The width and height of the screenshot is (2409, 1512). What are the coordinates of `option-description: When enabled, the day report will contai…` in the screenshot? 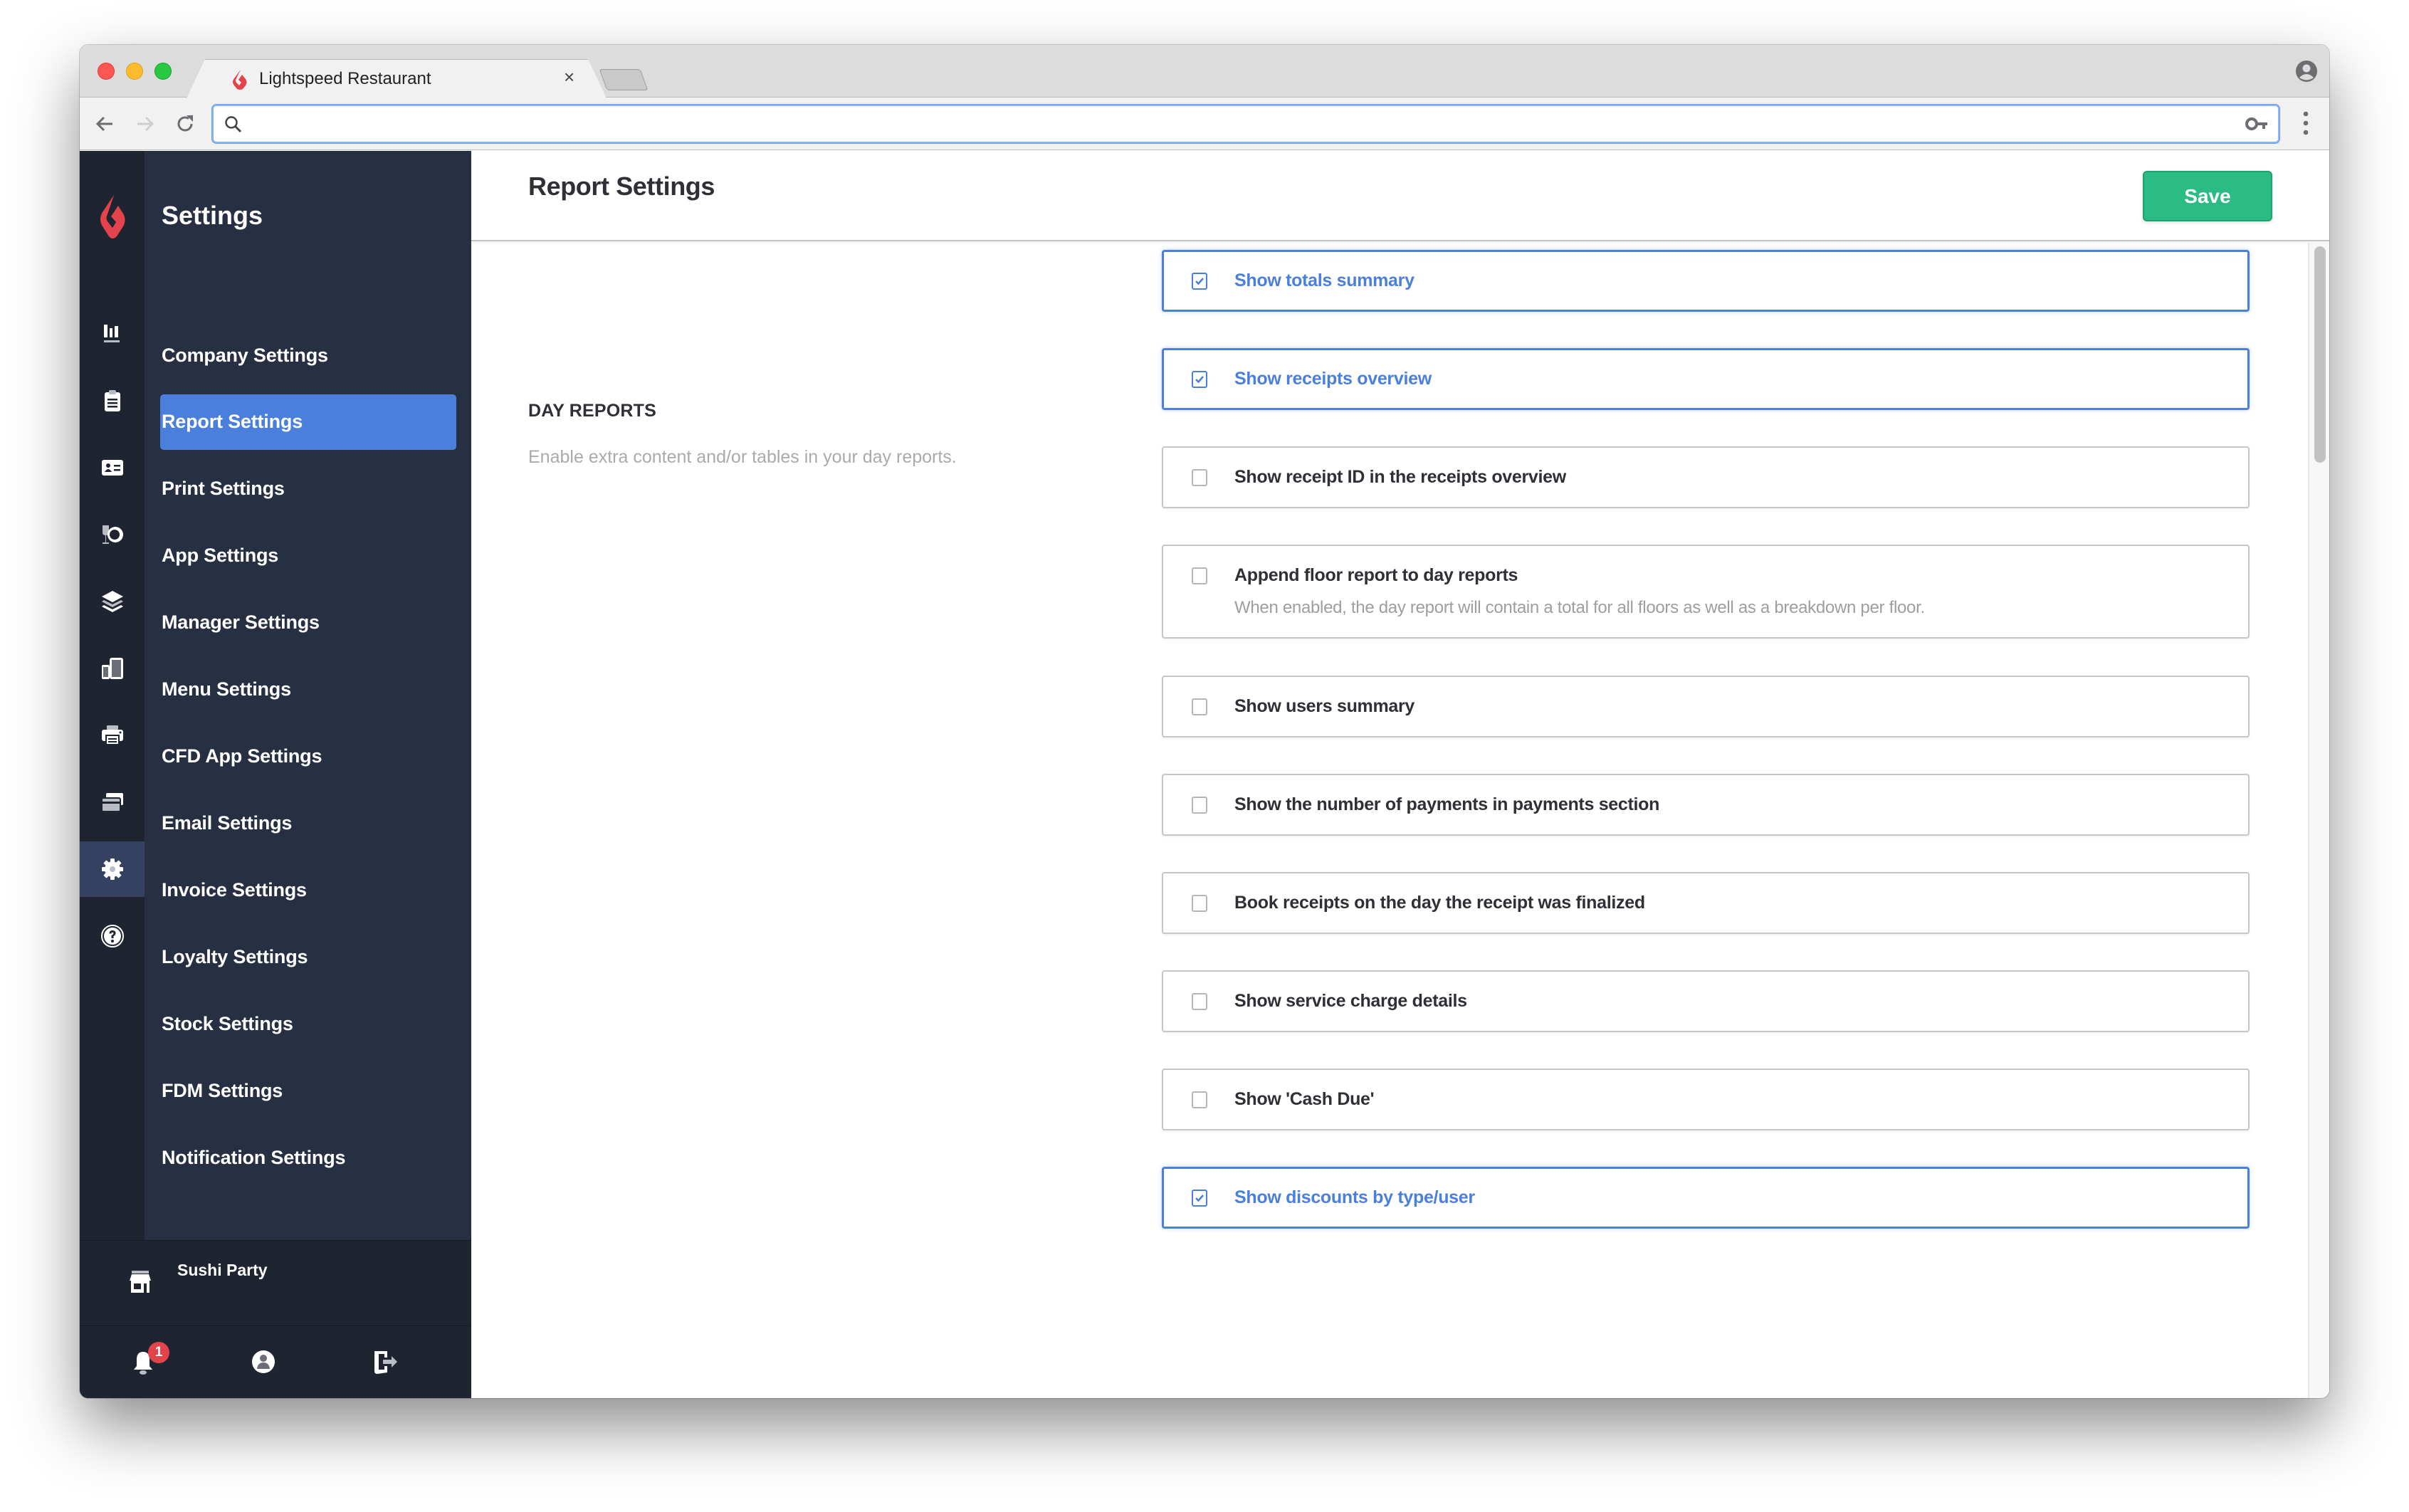 It's located at (1579, 607).